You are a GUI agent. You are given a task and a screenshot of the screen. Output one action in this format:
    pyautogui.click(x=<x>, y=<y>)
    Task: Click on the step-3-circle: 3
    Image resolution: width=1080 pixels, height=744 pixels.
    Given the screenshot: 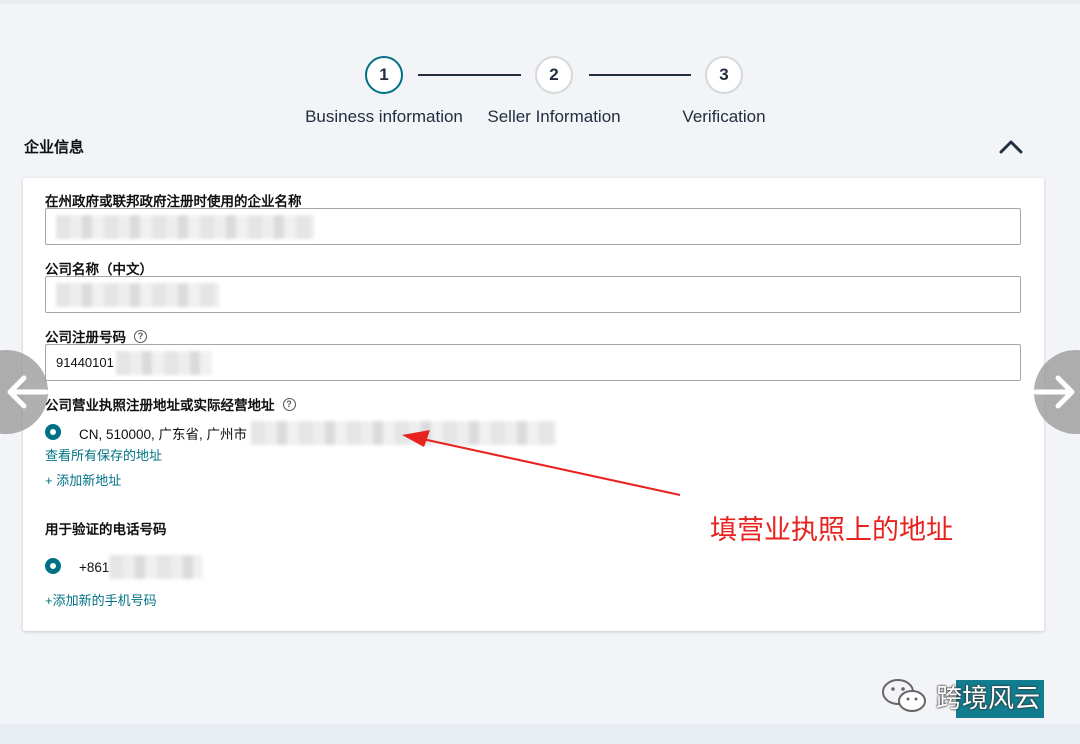 What is the action you would take?
    pyautogui.click(x=724, y=75)
    